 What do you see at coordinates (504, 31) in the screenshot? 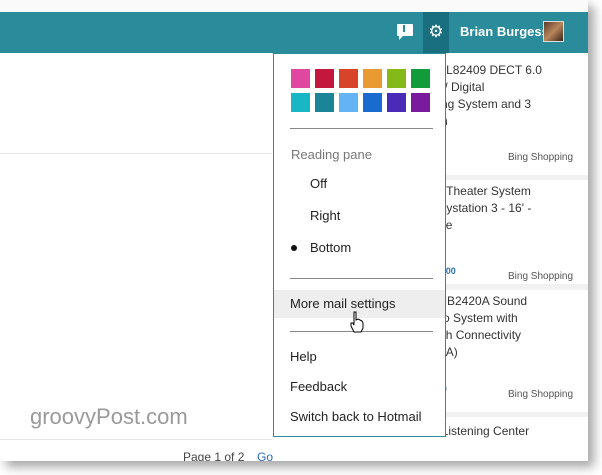
I see `user-name: Brian Burgess` at bounding box center [504, 31].